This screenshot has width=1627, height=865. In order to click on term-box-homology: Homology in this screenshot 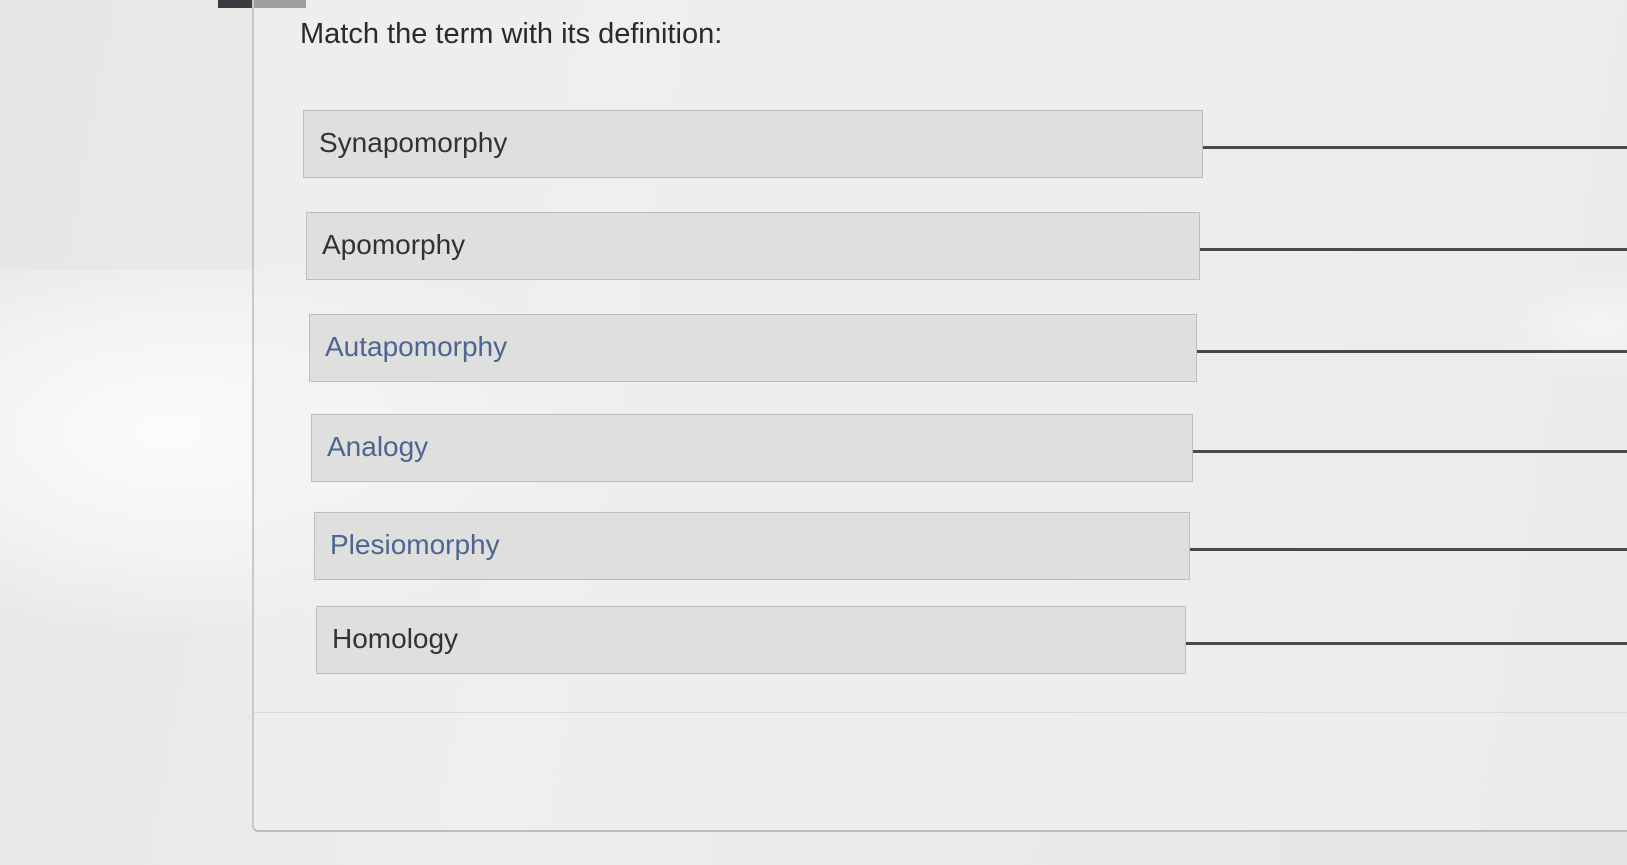, I will do `click(751, 640)`.